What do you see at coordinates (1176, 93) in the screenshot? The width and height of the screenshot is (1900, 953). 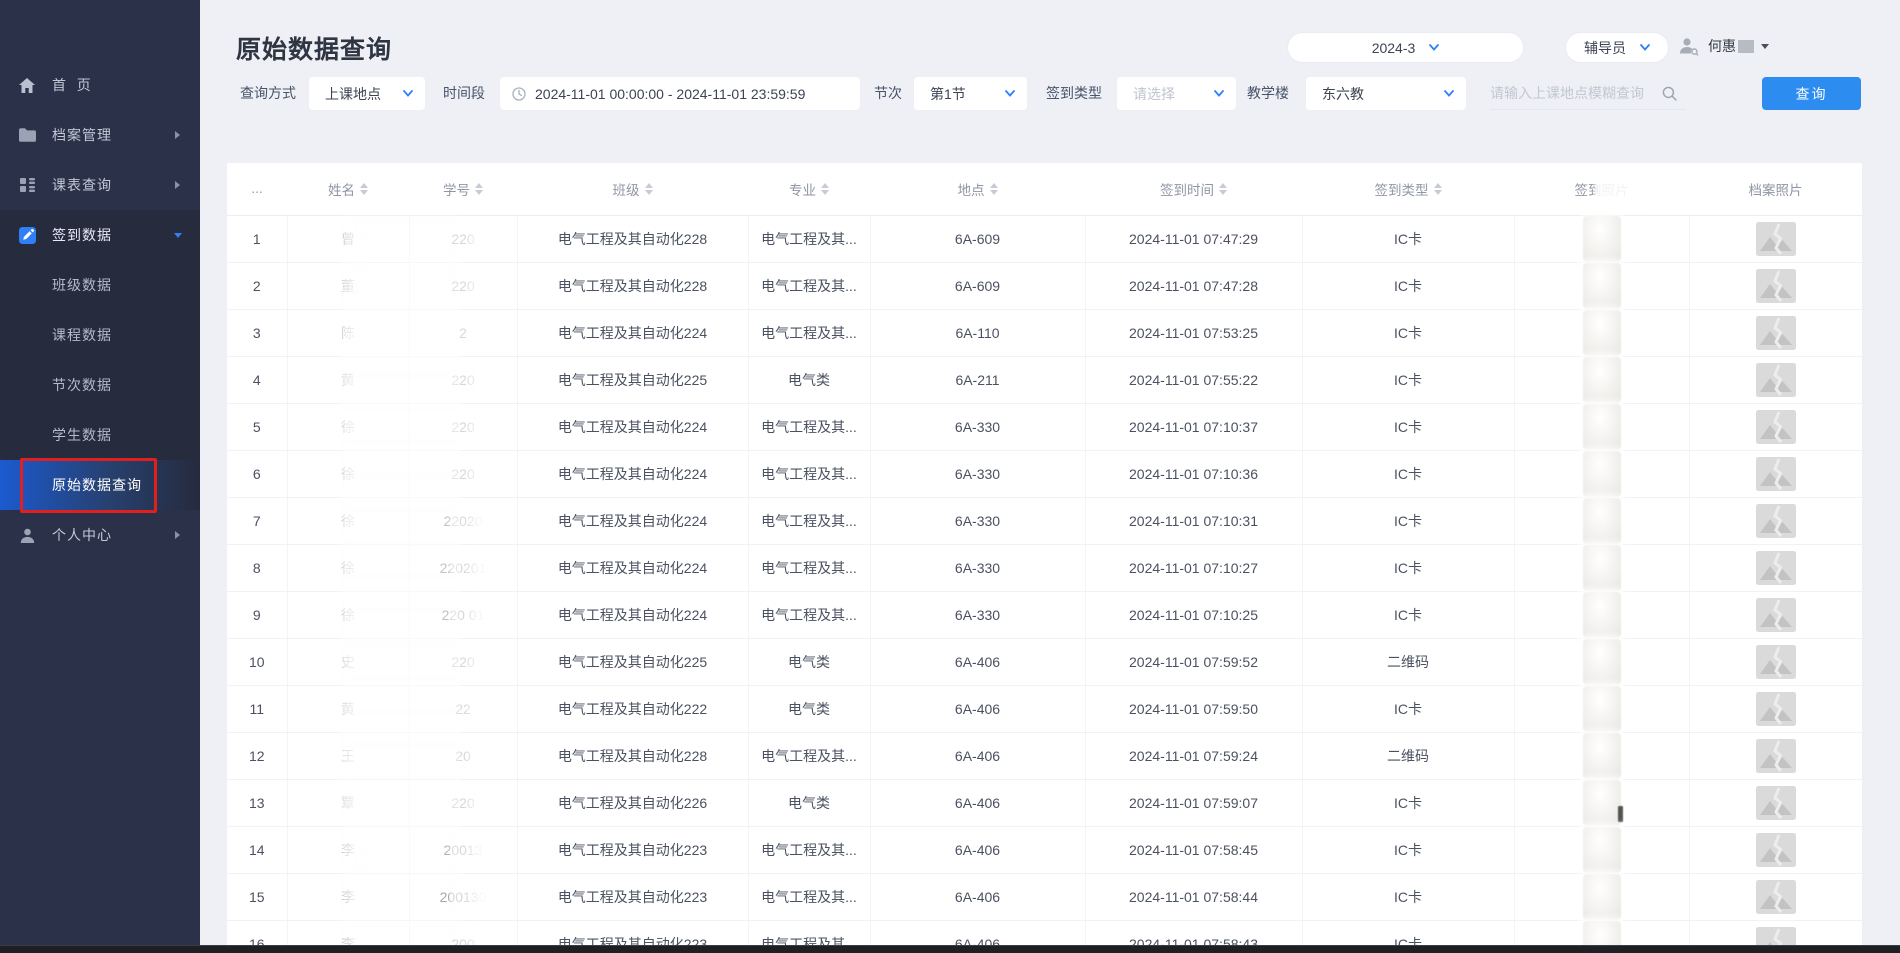 I see `signin-type-select: 请选择` at bounding box center [1176, 93].